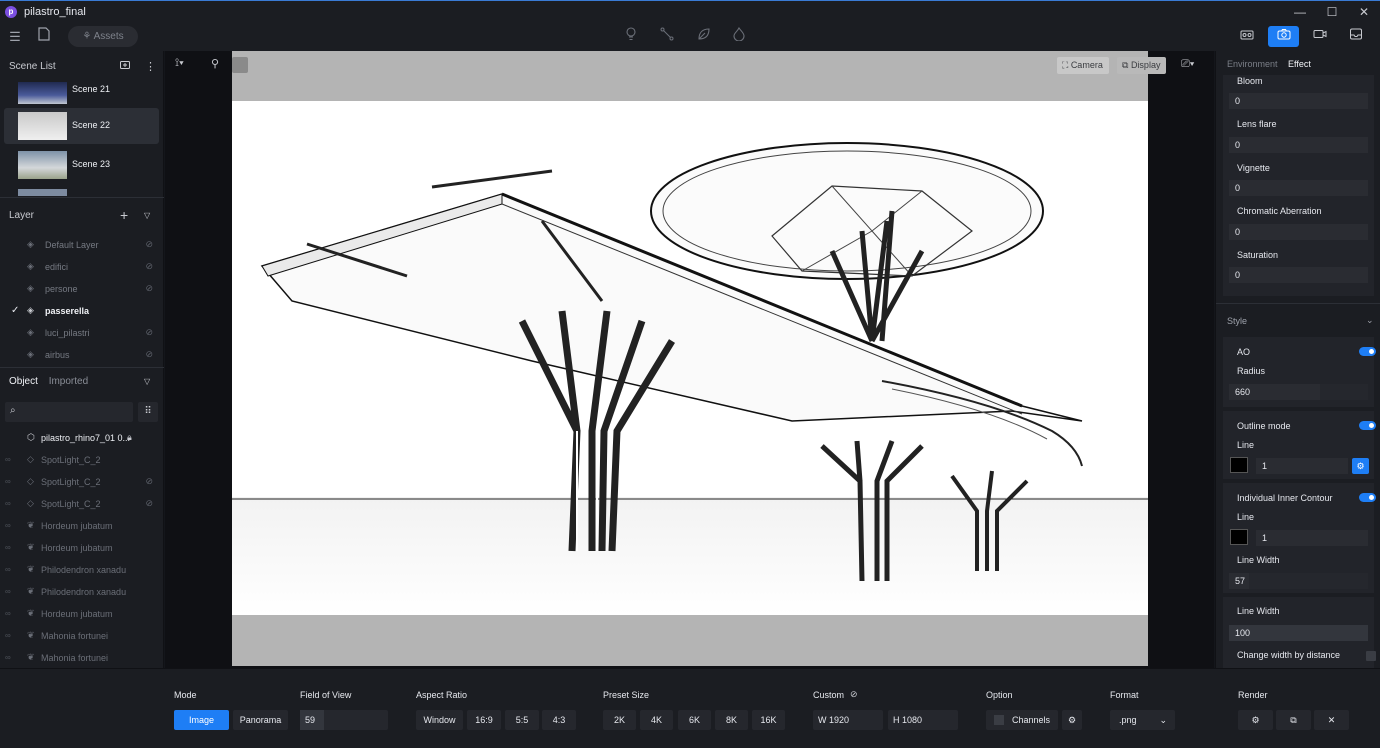 This screenshot has height=748, width=1380. I want to click on render-queue-icon: ⧉, so click(1293, 720).